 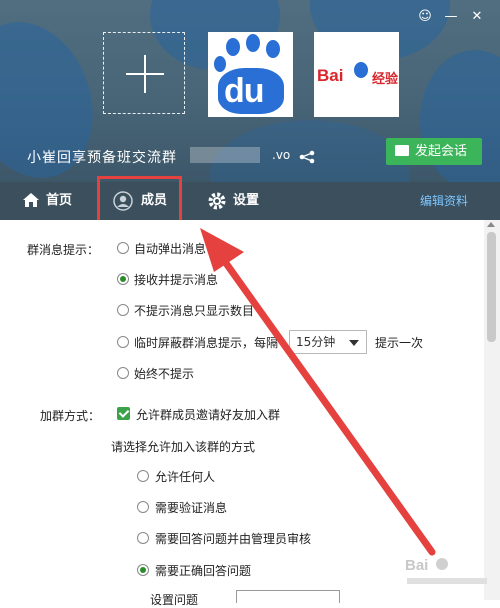 What do you see at coordinates (31, 200) in the screenshot?
I see `home-icon` at bounding box center [31, 200].